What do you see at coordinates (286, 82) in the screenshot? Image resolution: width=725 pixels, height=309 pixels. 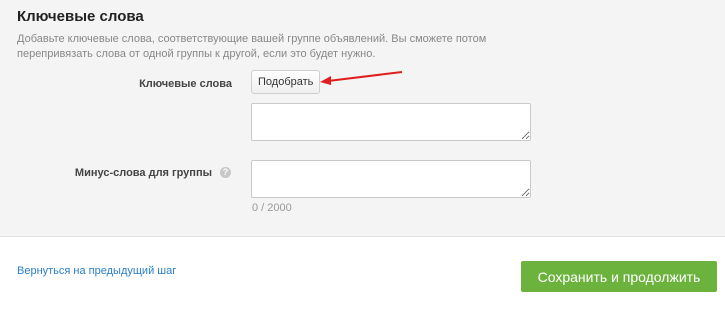 I see `pick-keywords-button: Подобрать` at bounding box center [286, 82].